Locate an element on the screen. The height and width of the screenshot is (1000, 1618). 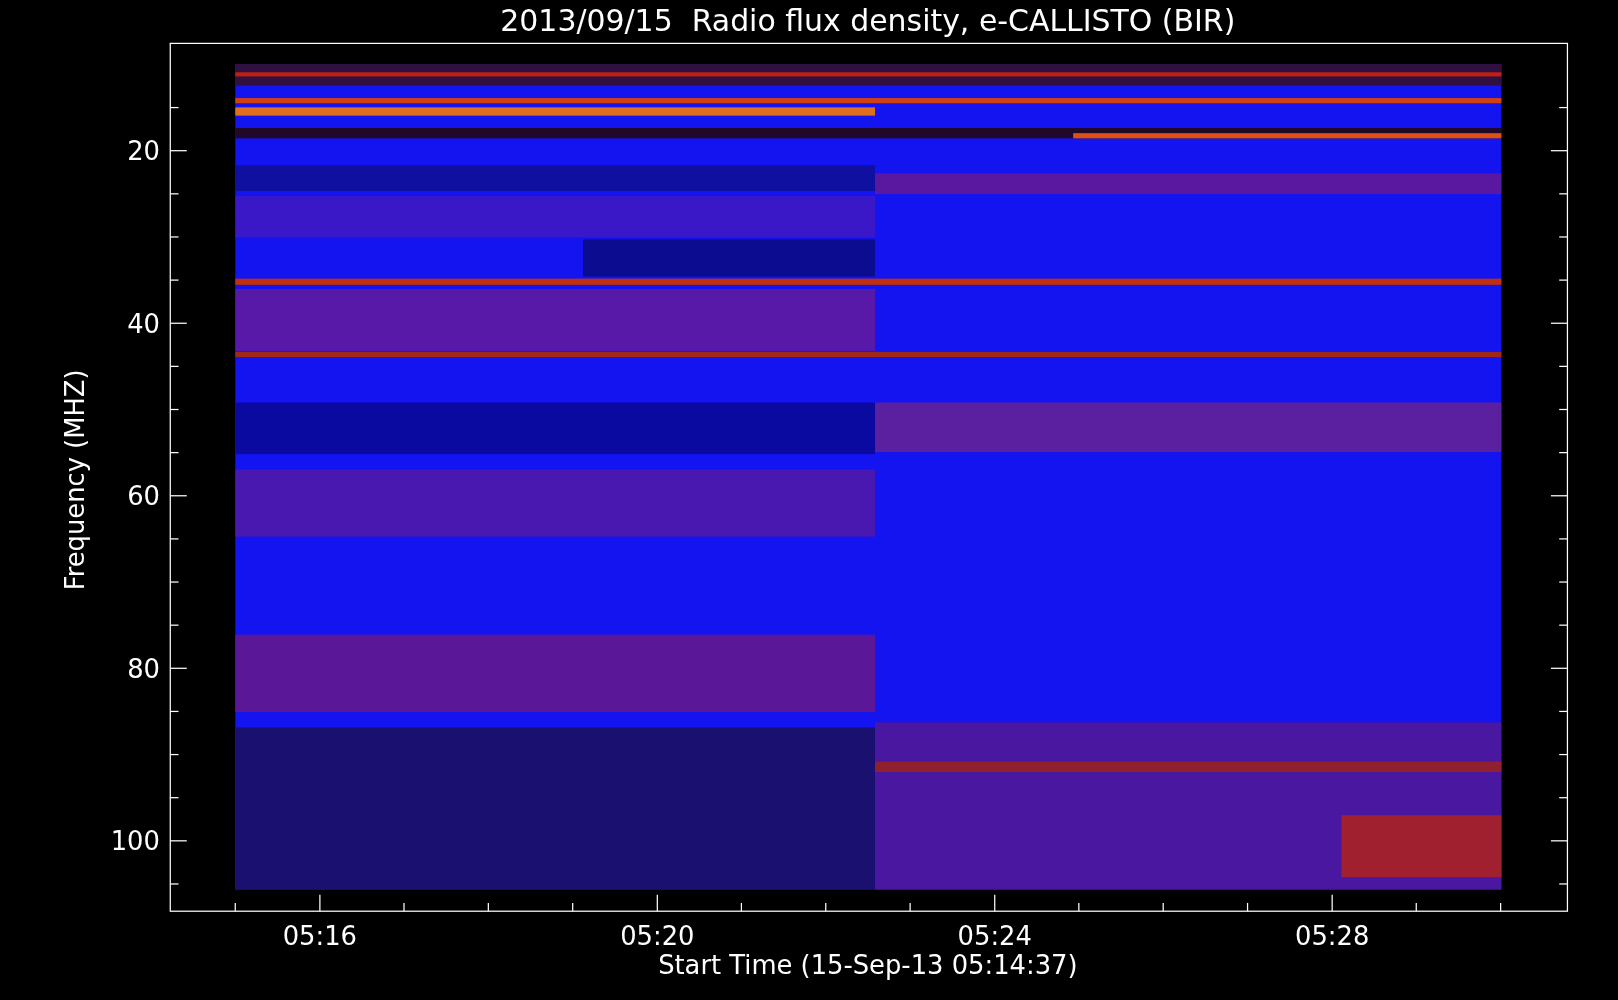
y-tick-label: 100 is located at coordinates (135, 841).